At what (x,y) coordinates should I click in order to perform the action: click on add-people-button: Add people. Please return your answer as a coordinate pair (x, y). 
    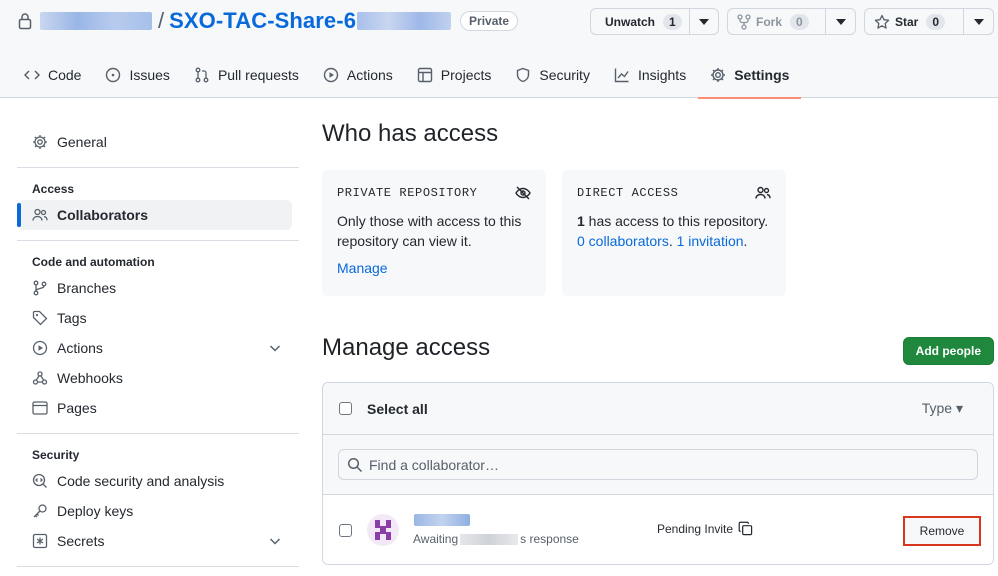
    Looking at the image, I should click on (948, 351).